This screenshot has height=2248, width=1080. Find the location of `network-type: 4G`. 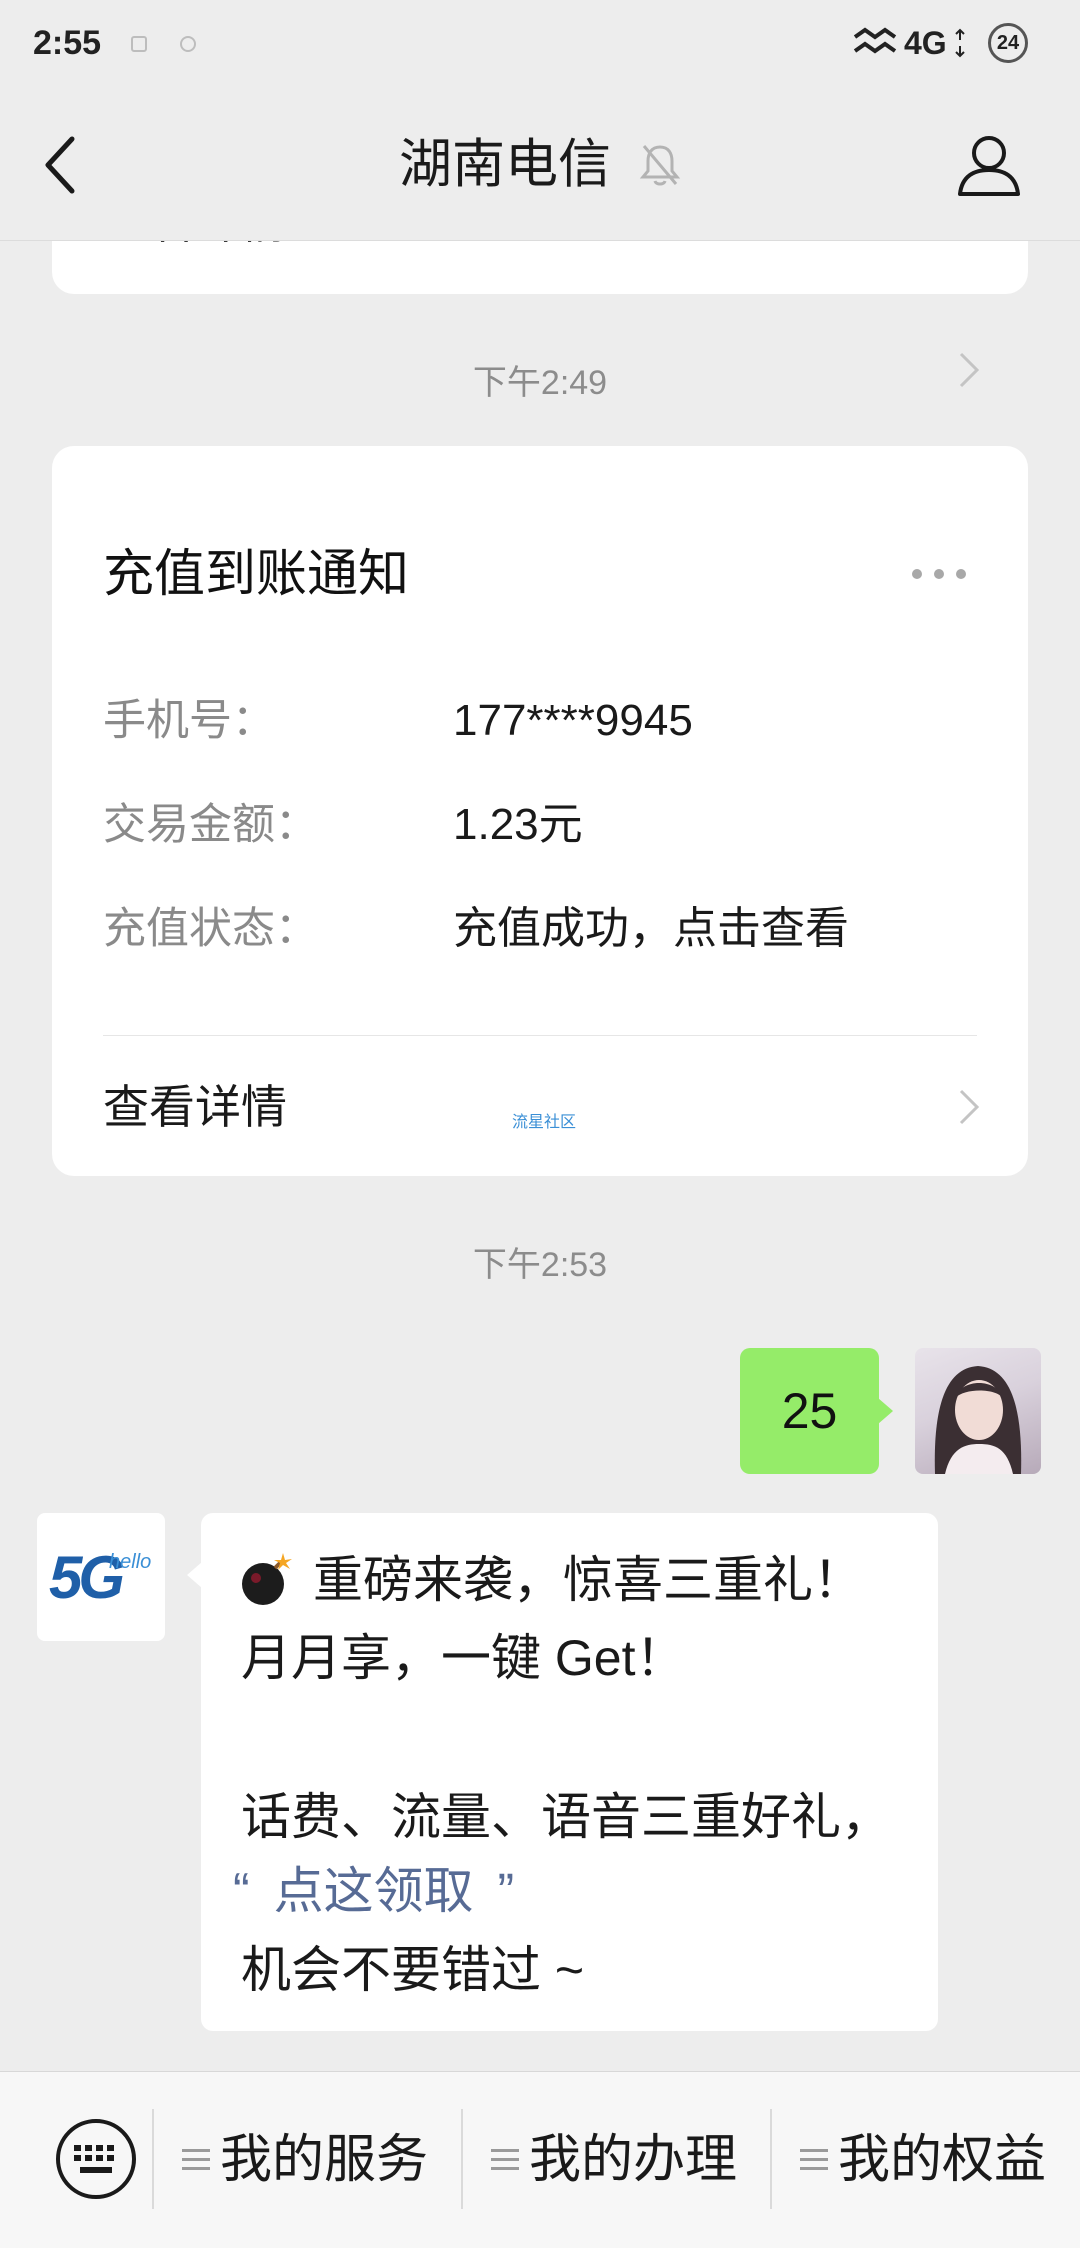

network-type: 4G is located at coordinates (925, 43).